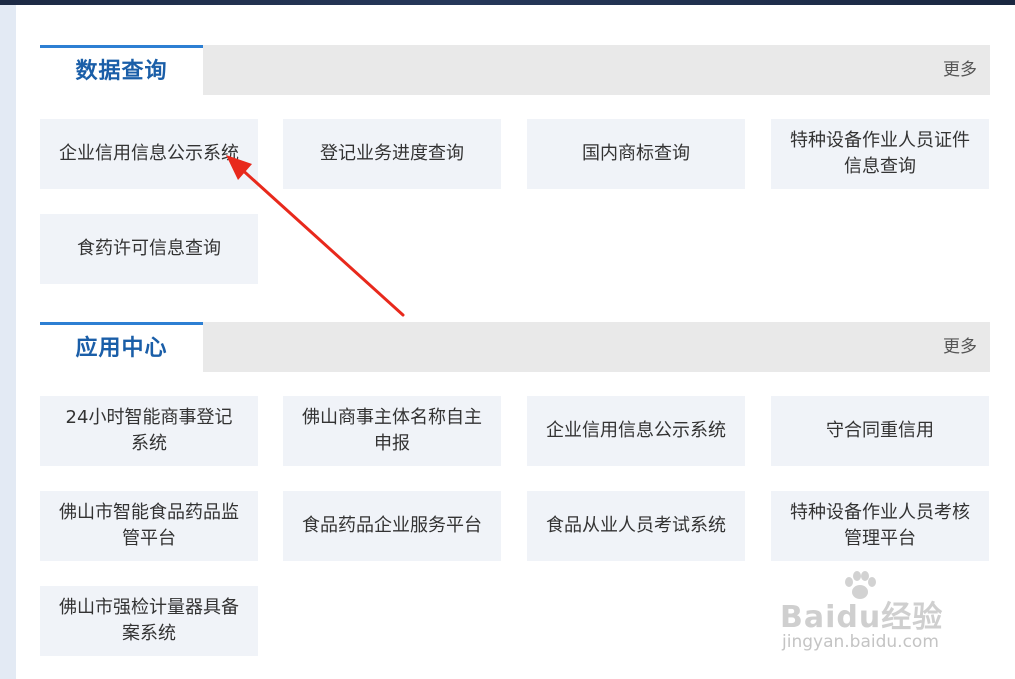 Image resolution: width=1015 pixels, height=679 pixels. Describe the element at coordinates (960, 347) in the screenshot. I see `app-center-more-link: 更多` at that location.